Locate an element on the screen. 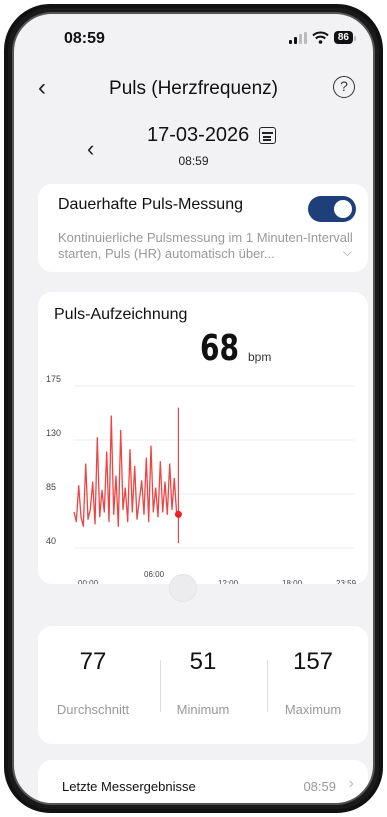  y-tick-label: 130 is located at coordinates (53, 433).